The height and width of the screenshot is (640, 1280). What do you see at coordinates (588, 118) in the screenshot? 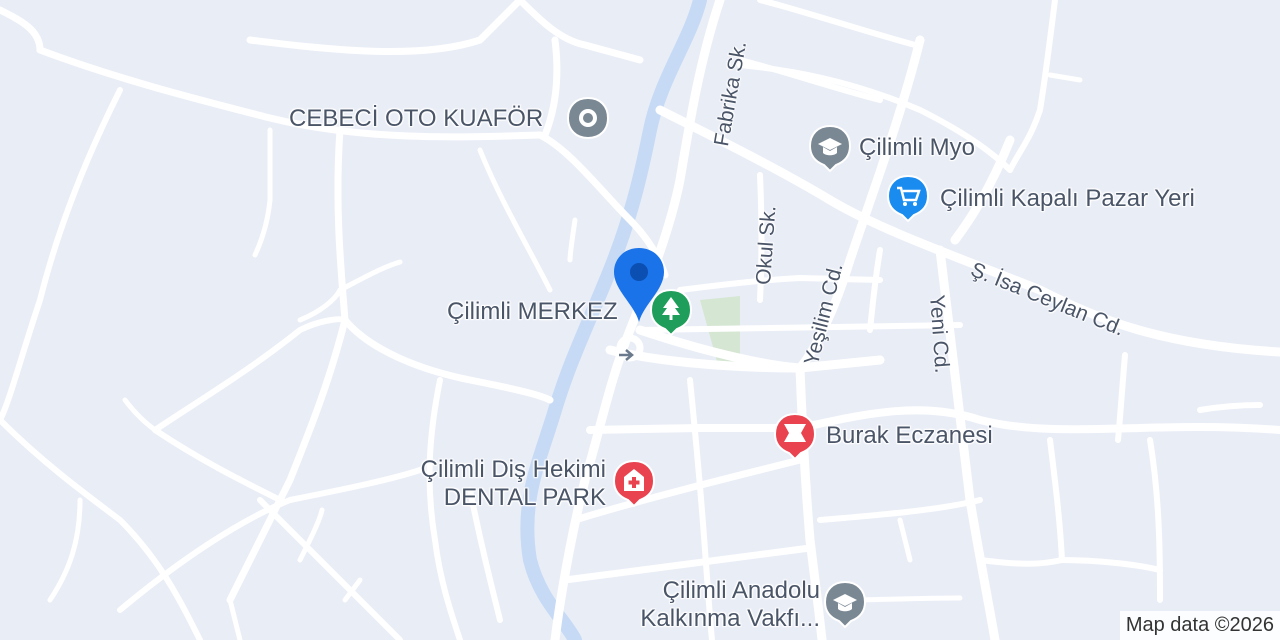
I see `place-icon` at bounding box center [588, 118].